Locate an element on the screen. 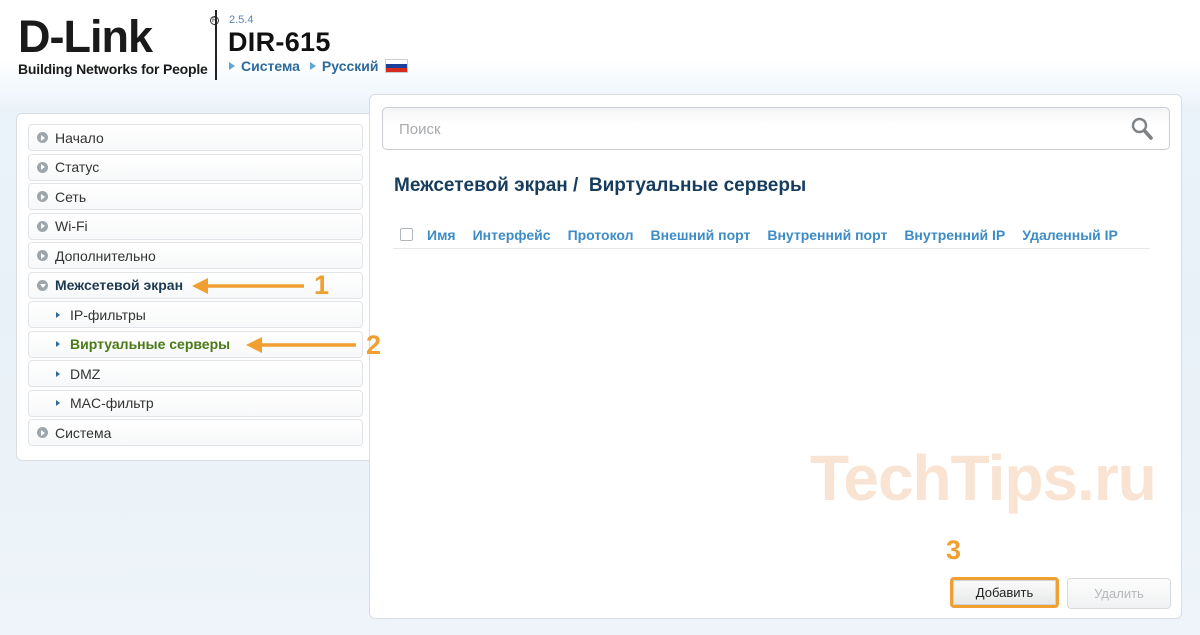  sidebar-item-label: Статус is located at coordinates (77, 167).